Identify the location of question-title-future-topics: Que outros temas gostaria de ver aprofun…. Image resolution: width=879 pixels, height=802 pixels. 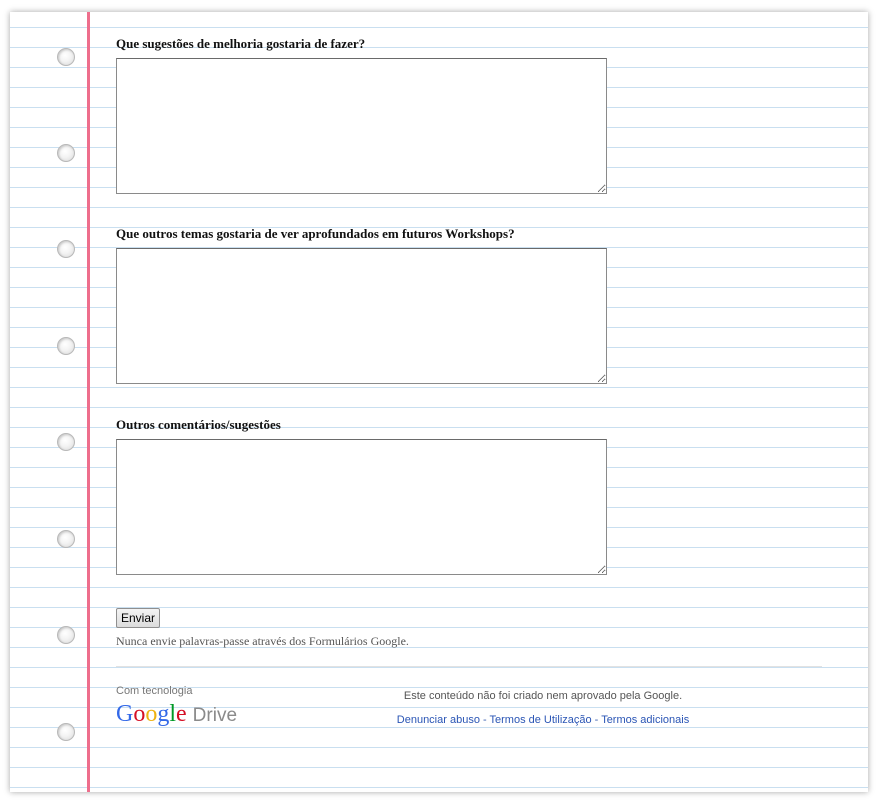
(315, 233).